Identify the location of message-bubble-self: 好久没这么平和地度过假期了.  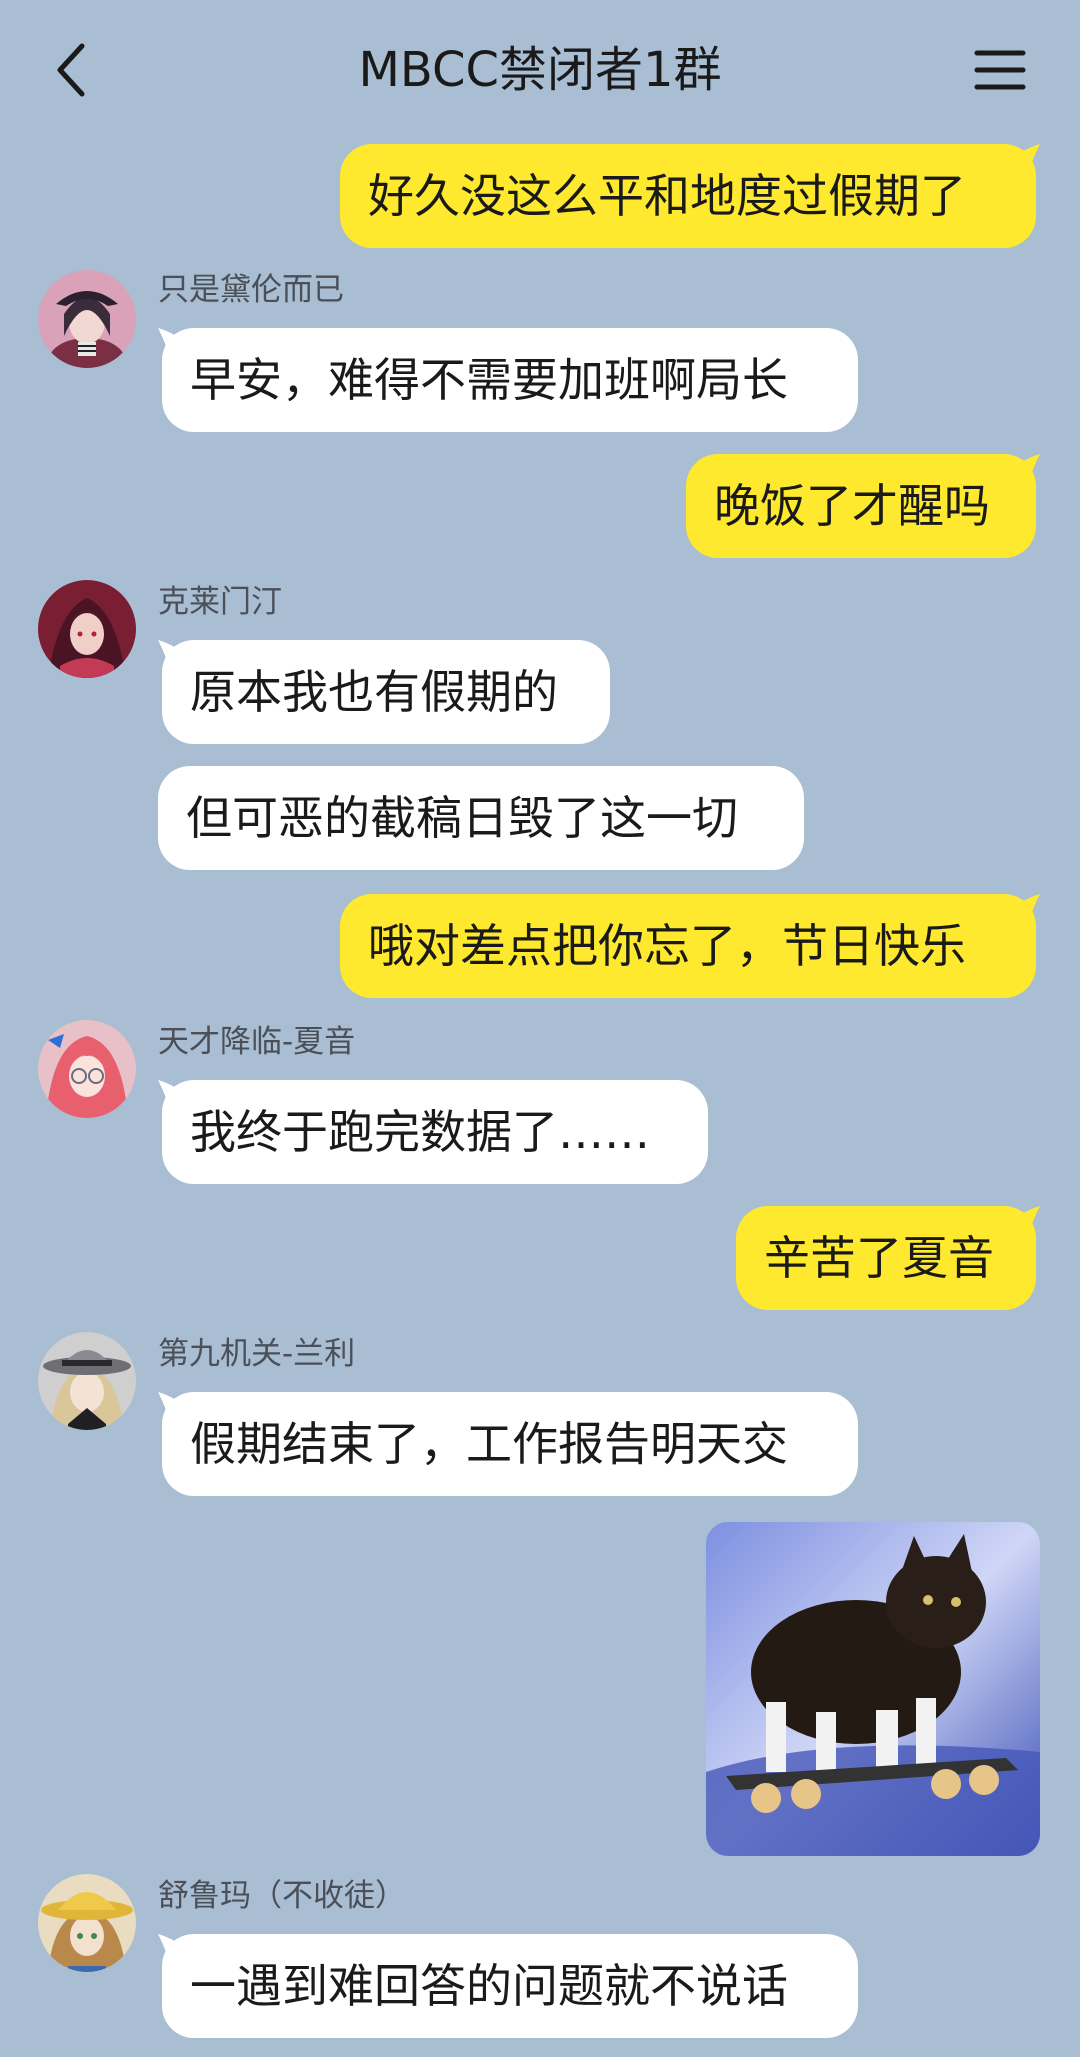
(690, 196).